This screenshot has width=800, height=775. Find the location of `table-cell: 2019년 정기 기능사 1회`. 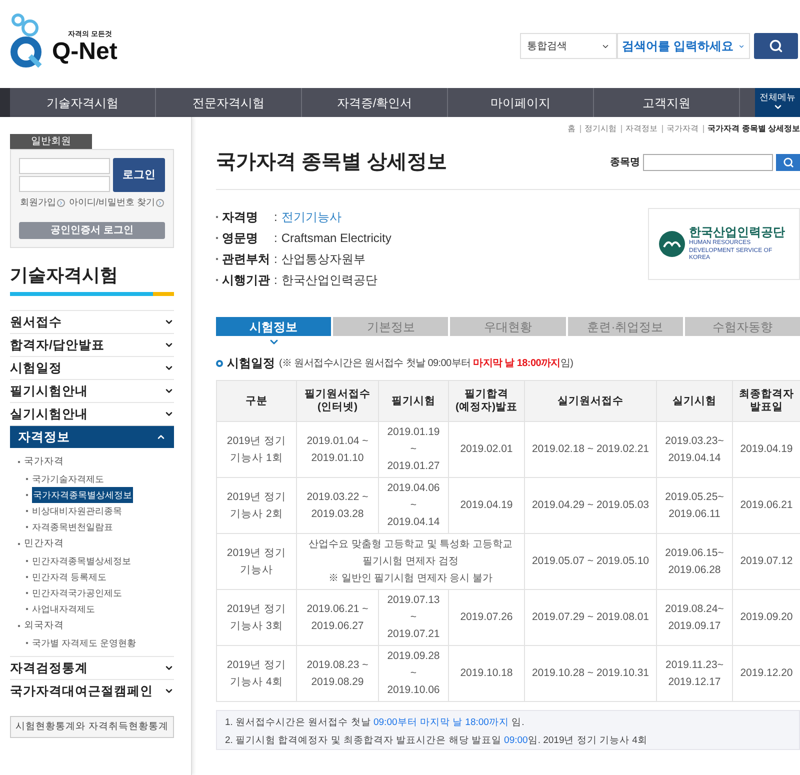

table-cell: 2019년 정기 기능사 1회 is located at coordinates (256, 450).